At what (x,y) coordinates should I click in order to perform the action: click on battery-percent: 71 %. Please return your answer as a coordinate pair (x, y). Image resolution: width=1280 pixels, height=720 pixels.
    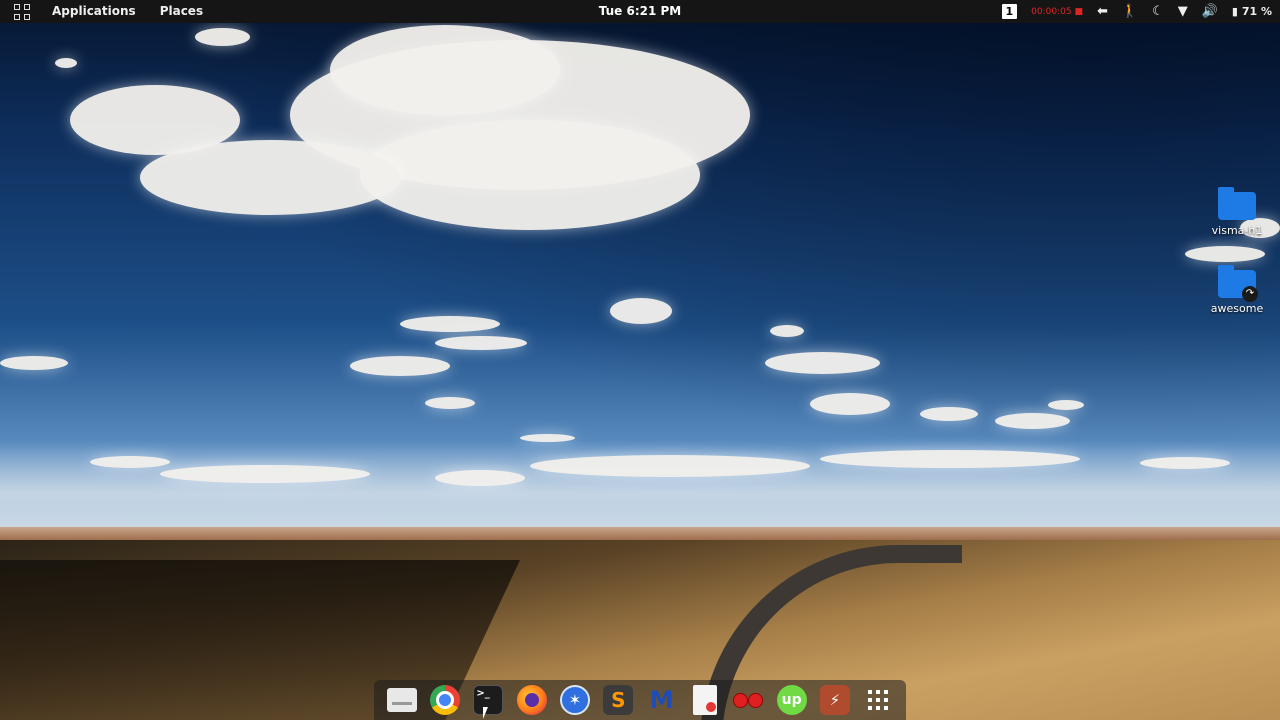
    Looking at the image, I should click on (1256, 11).